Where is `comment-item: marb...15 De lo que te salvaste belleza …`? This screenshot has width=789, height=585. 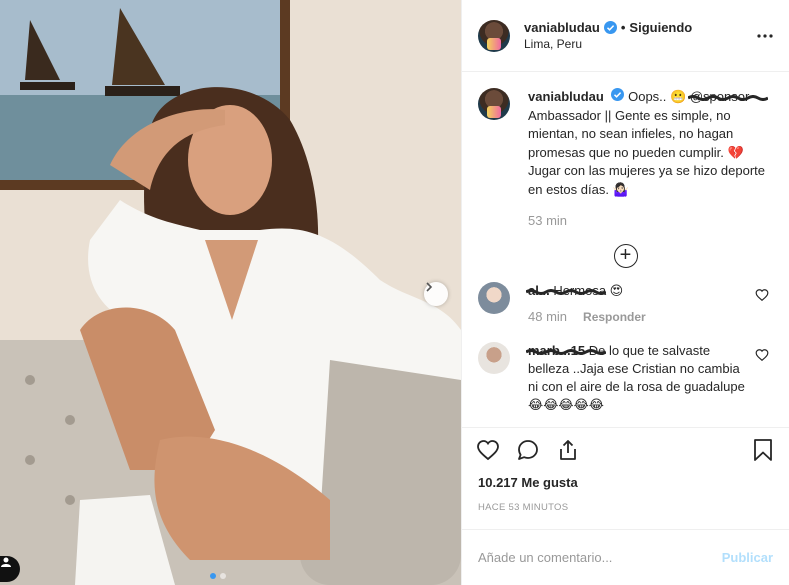
comment-item: marb...15 De lo que te salvaste belleza … is located at coordinates (625, 378).